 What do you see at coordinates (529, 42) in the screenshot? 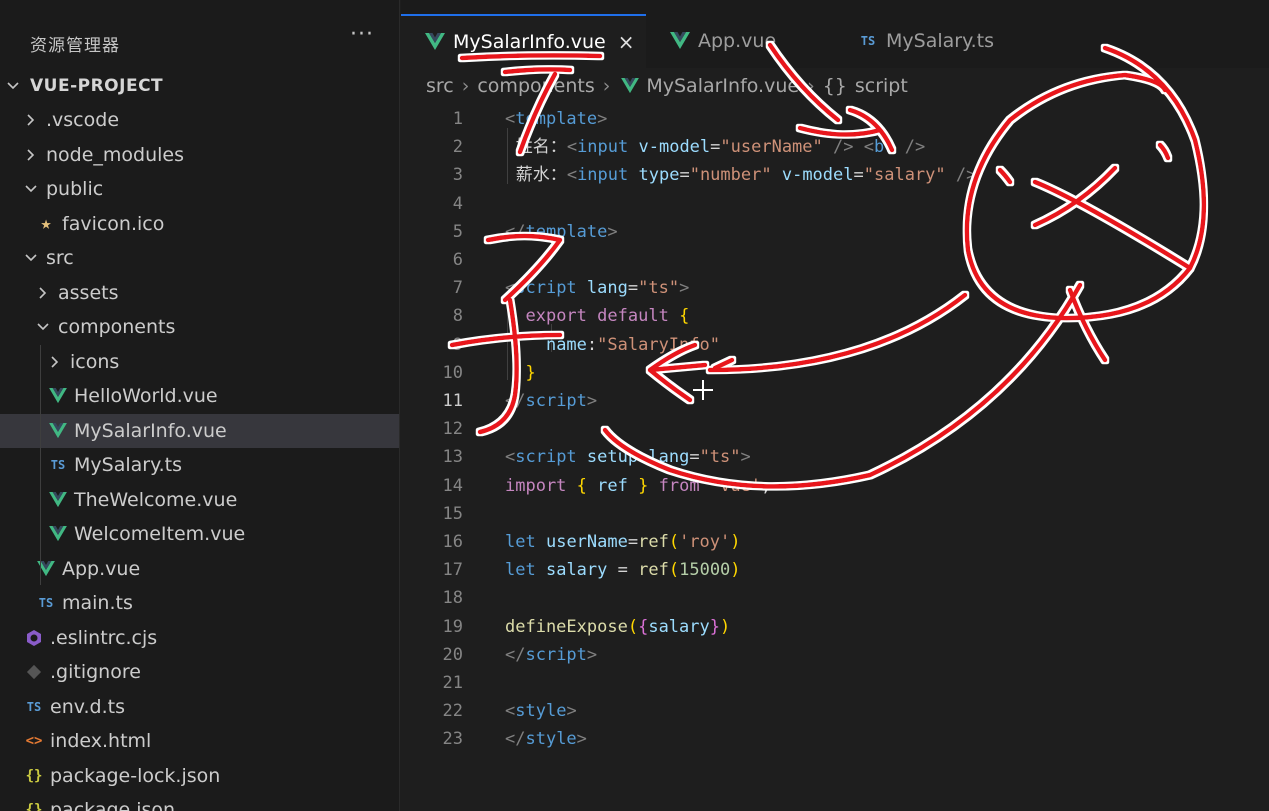
I see `tab-label: MySalarInfo.vue` at bounding box center [529, 42].